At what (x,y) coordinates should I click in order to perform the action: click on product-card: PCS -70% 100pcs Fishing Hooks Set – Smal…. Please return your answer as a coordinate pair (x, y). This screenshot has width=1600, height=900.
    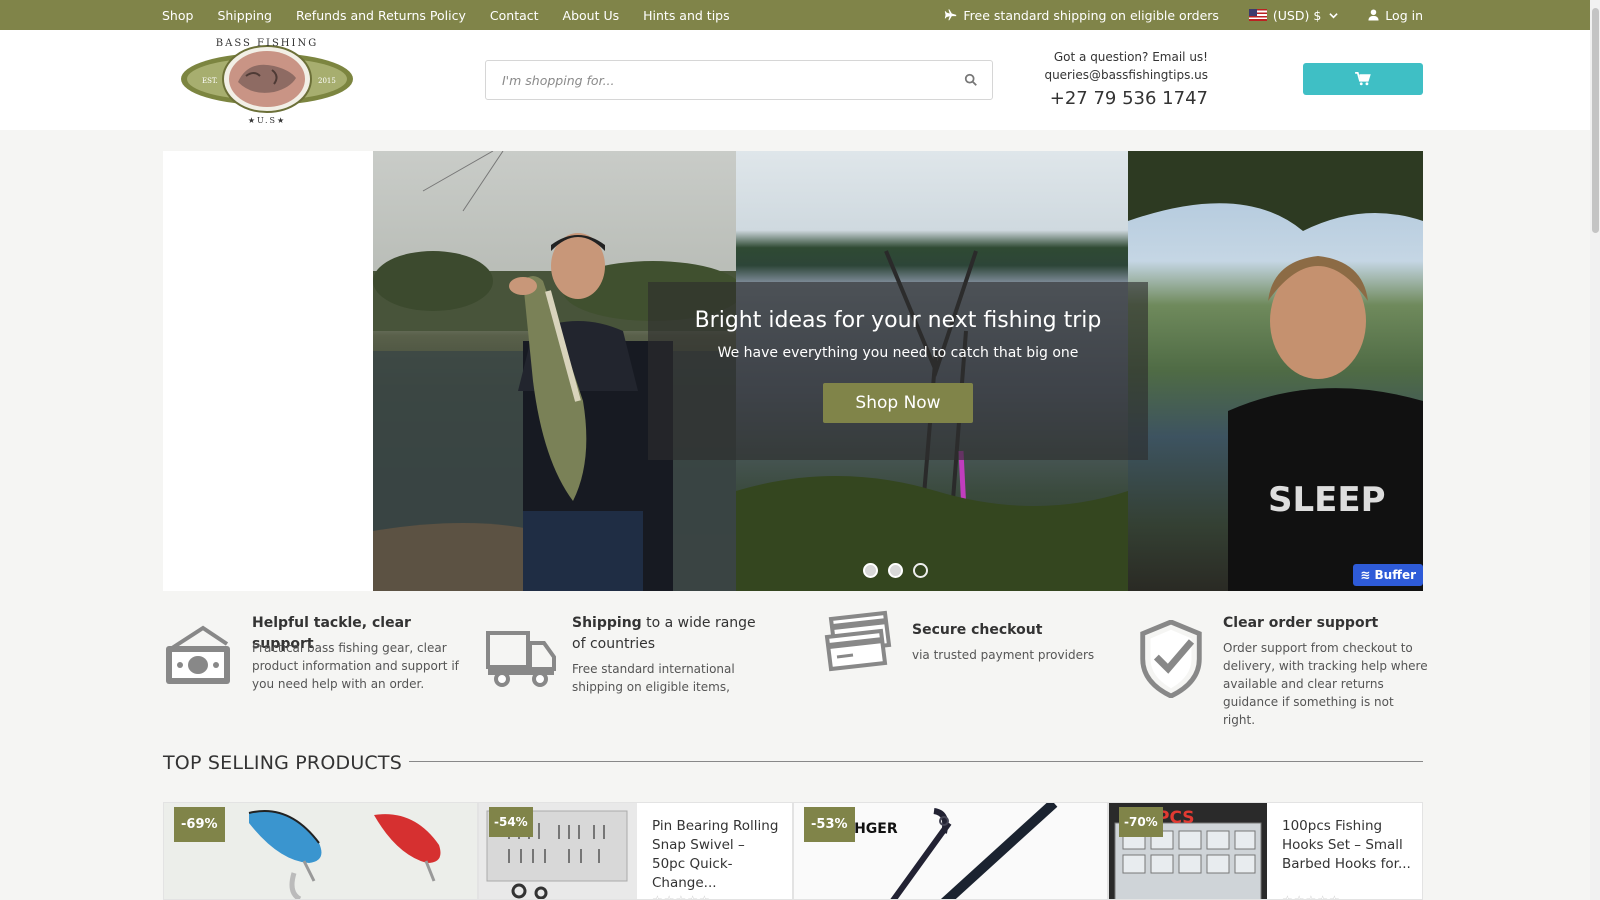
    Looking at the image, I should click on (1265, 851).